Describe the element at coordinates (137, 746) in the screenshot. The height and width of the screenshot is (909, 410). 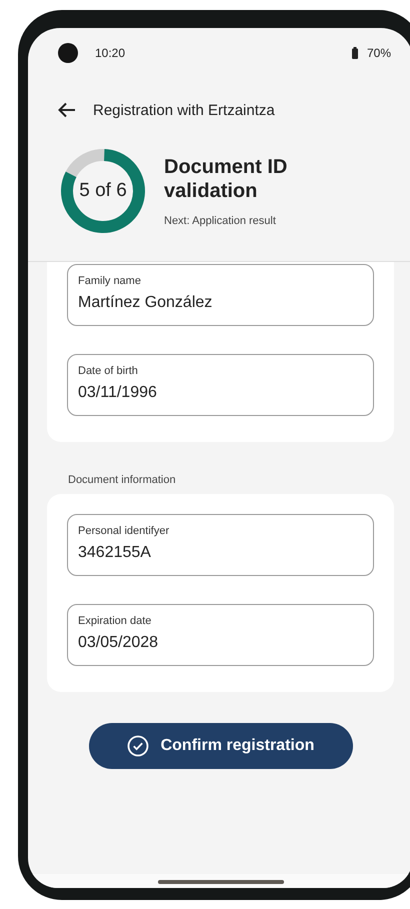
I see `check-circle-icon` at that location.